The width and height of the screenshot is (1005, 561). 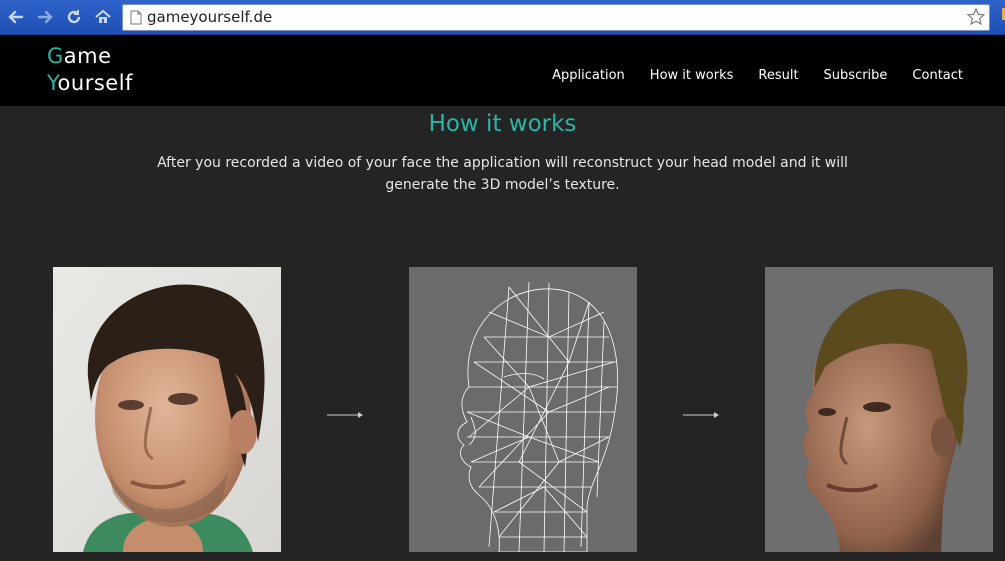 What do you see at coordinates (167, 409) in the screenshot?
I see `step-photo-image` at bounding box center [167, 409].